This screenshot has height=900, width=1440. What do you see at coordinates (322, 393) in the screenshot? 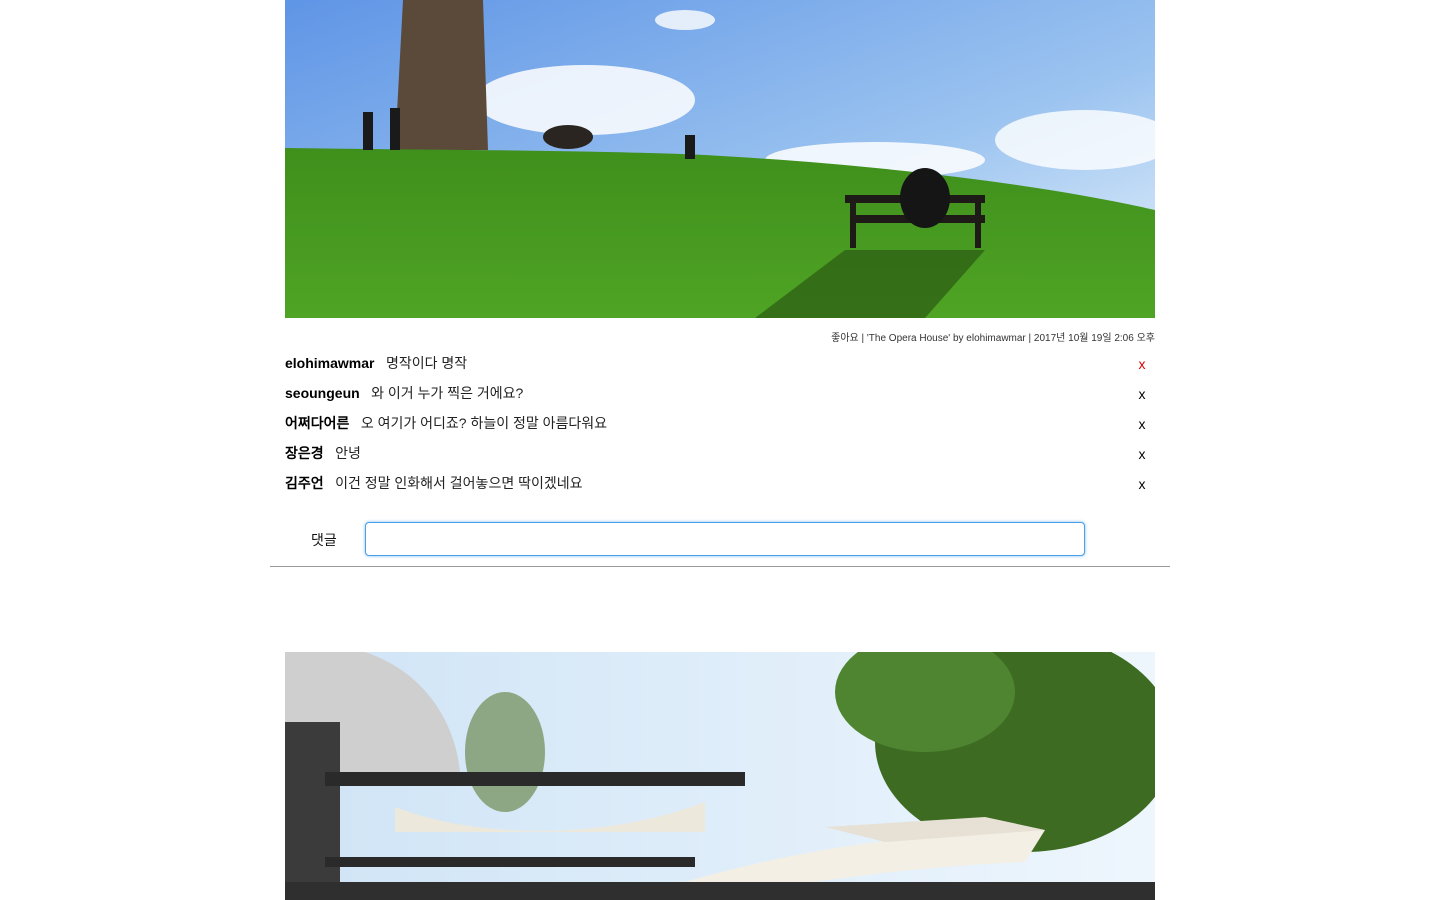
I see `comment-author: seoungeun` at bounding box center [322, 393].